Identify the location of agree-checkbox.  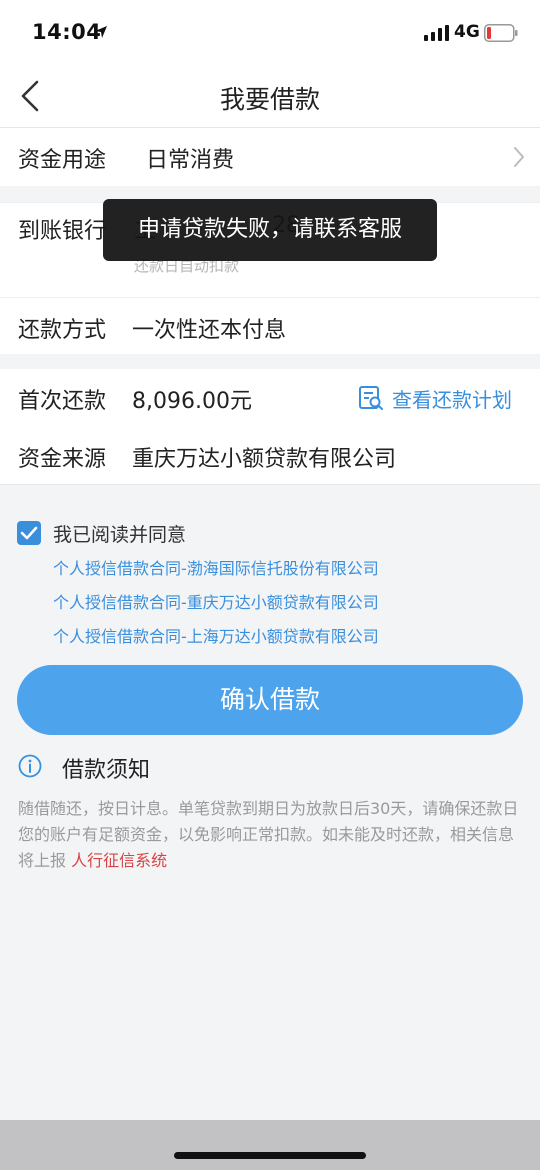
(29, 533).